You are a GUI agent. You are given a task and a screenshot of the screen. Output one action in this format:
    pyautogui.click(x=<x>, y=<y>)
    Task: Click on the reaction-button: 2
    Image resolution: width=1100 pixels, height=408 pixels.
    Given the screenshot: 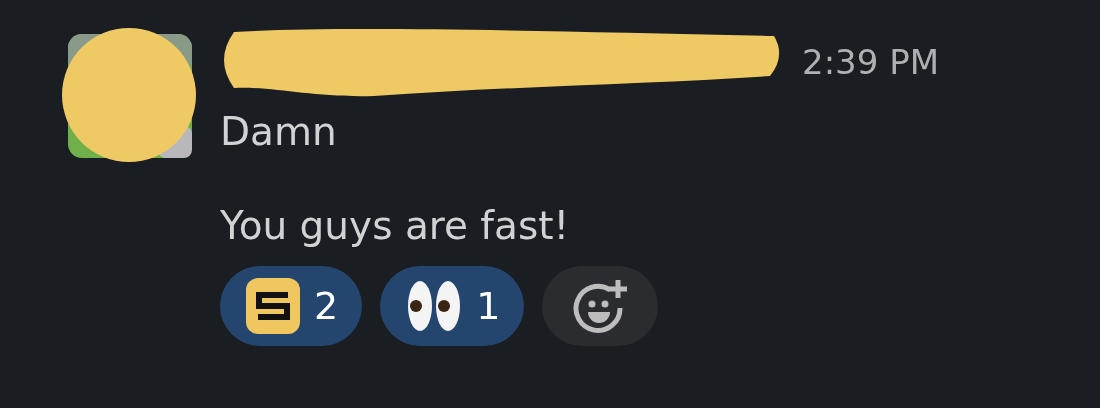 What is the action you would take?
    pyautogui.click(x=291, y=306)
    